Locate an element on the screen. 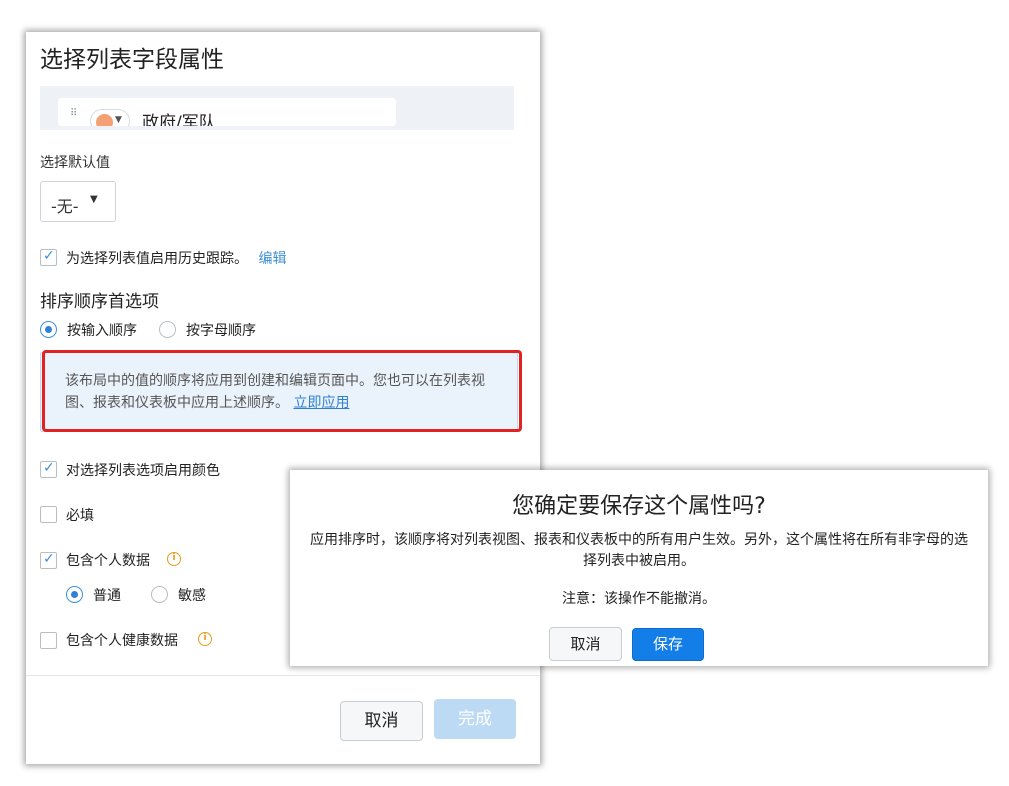 The height and width of the screenshot is (786, 1009). color-picker-button: ▼ is located at coordinates (110, 117).